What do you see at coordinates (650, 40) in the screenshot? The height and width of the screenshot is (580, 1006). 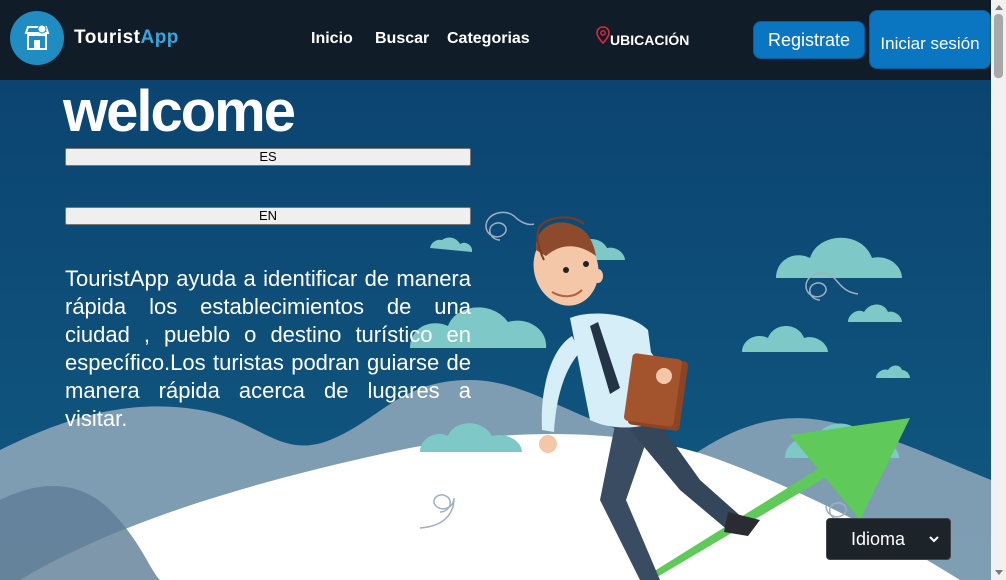 I see `location-label: UBICACIÓN` at bounding box center [650, 40].